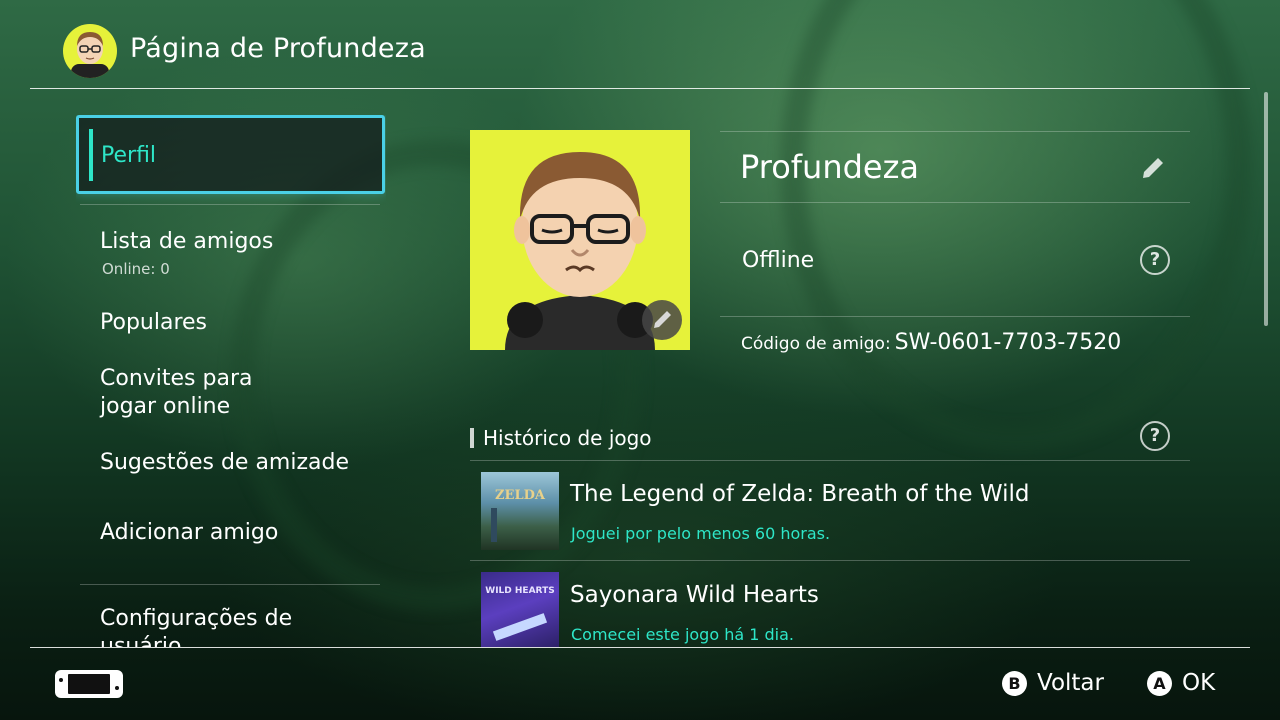 The image size is (1280, 720). I want to click on profile-name: Profundeza, so click(829, 167).